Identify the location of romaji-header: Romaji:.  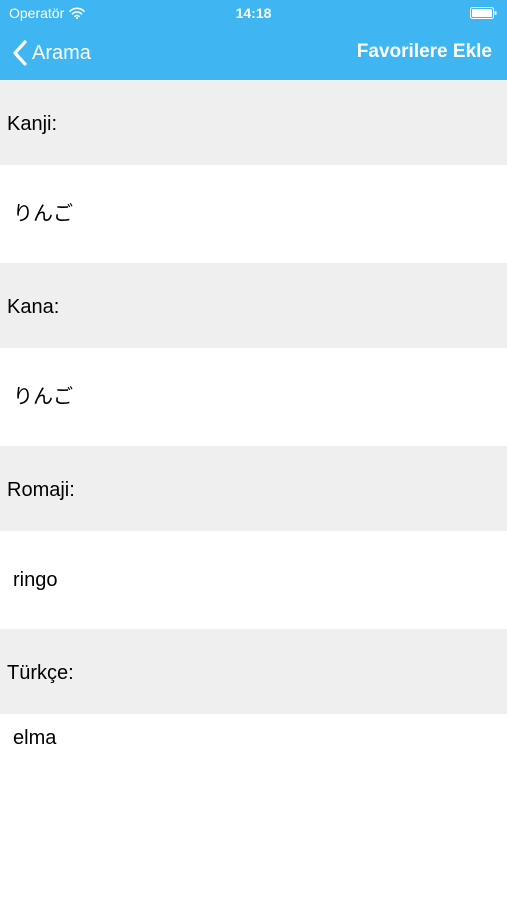
(253, 488).